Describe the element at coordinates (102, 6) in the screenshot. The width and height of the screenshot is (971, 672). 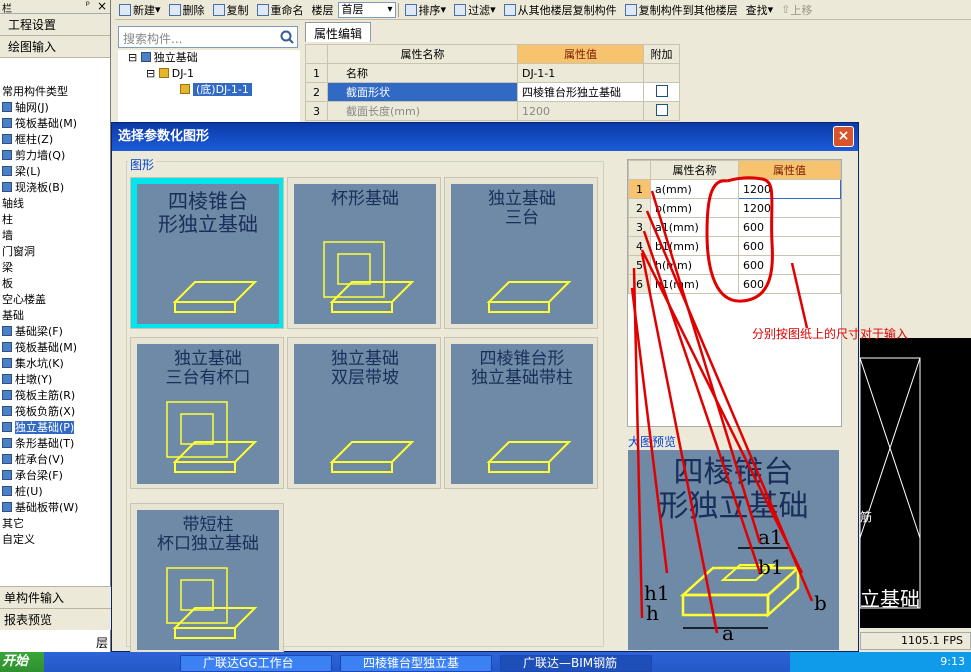
I see `close-icon: ×` at that location.